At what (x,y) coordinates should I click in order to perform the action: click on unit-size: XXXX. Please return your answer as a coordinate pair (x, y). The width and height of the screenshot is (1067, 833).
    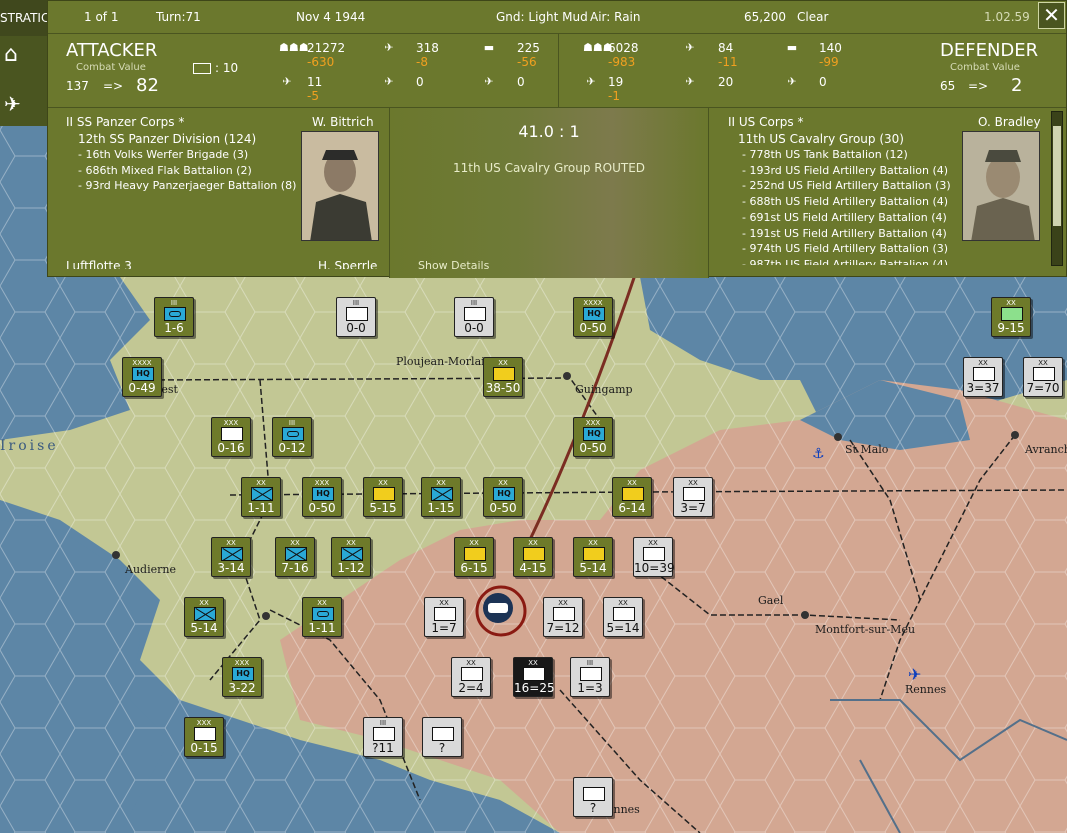
    Looking at the image, I should click on (142, 363).